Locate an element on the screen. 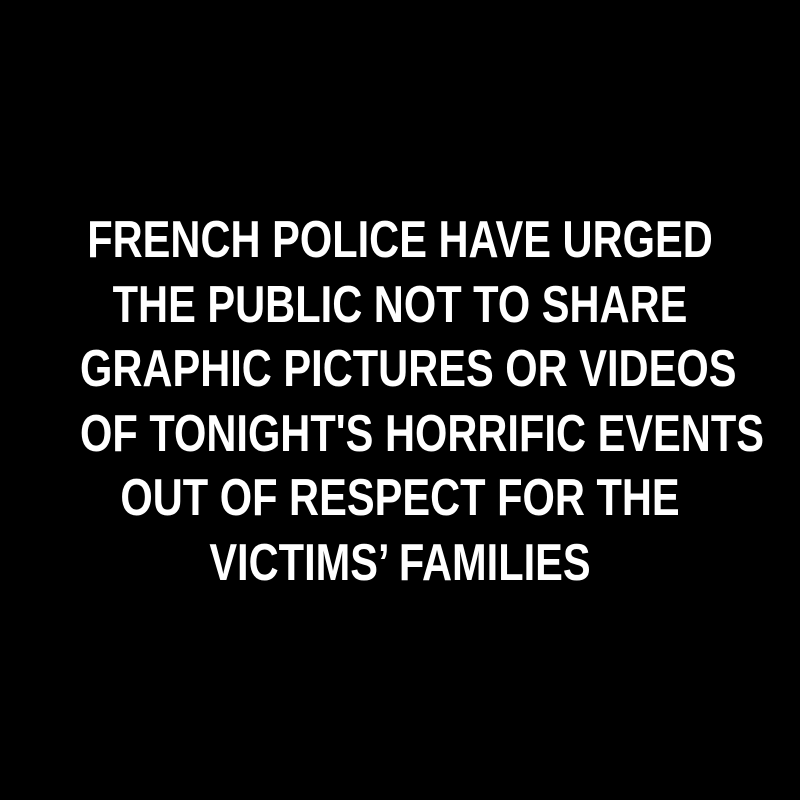 This screenshot has height=800, width=800. message-line: VICTIMS’ FAMILIES is located at coordinates (400, 562).